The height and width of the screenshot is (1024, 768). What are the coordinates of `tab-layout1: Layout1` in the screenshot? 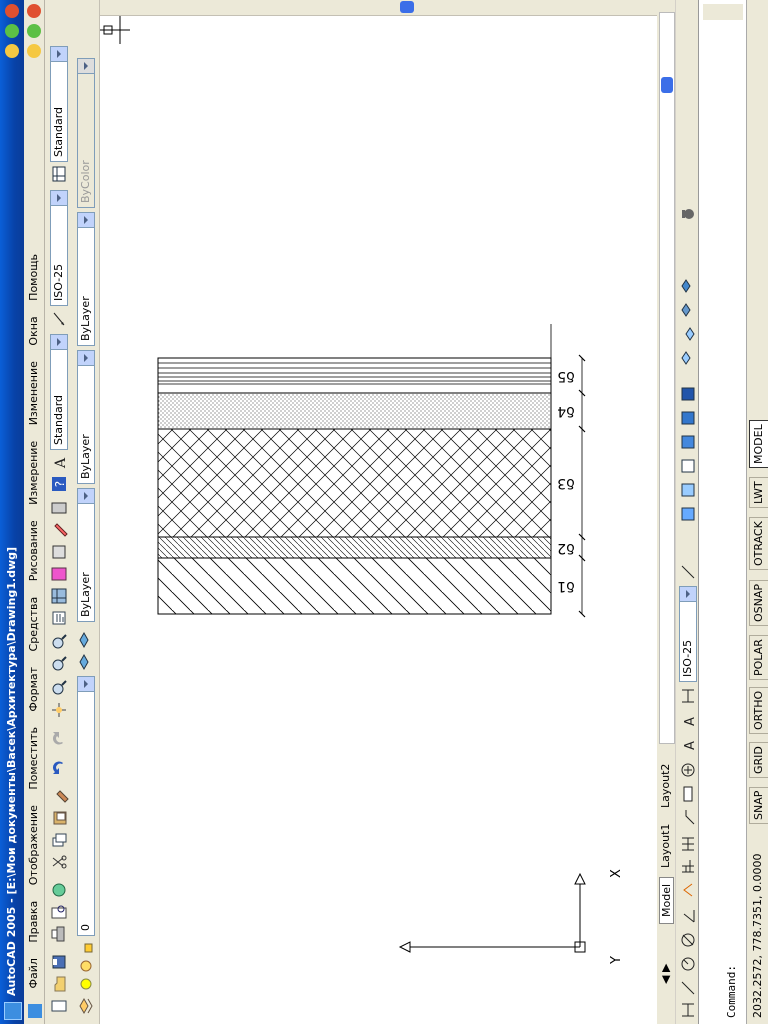 It's located at (665, 846).